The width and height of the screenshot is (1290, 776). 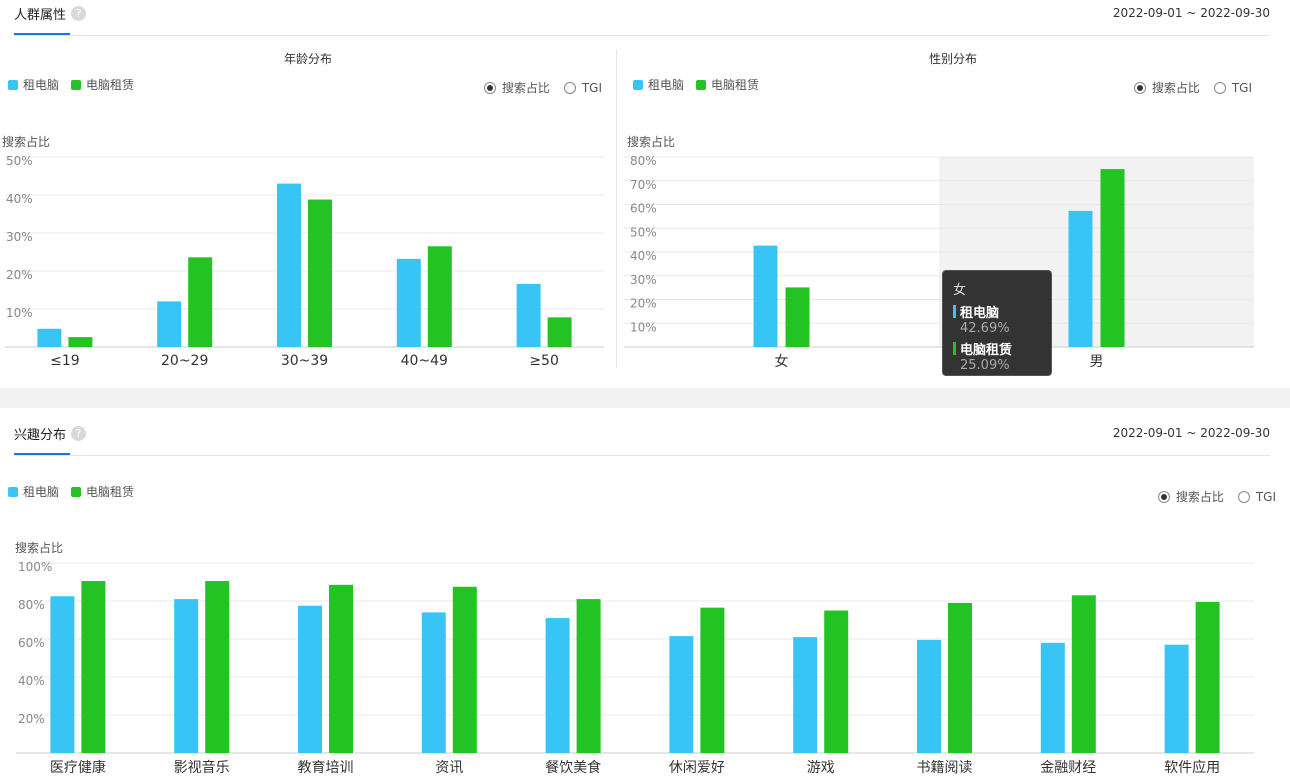 I want to click on tooltip-series-label: 电脑租赁, so click(x=986, y=350).